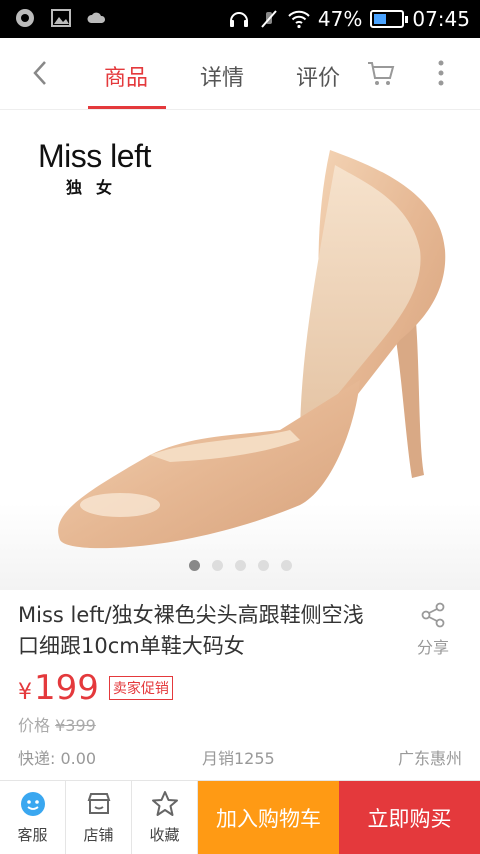 The width and height of the screenshot is (480, 854). Describe the element at coordinates (99, 817) in the screenshot. I see `shop-button: 店铺` at that location.